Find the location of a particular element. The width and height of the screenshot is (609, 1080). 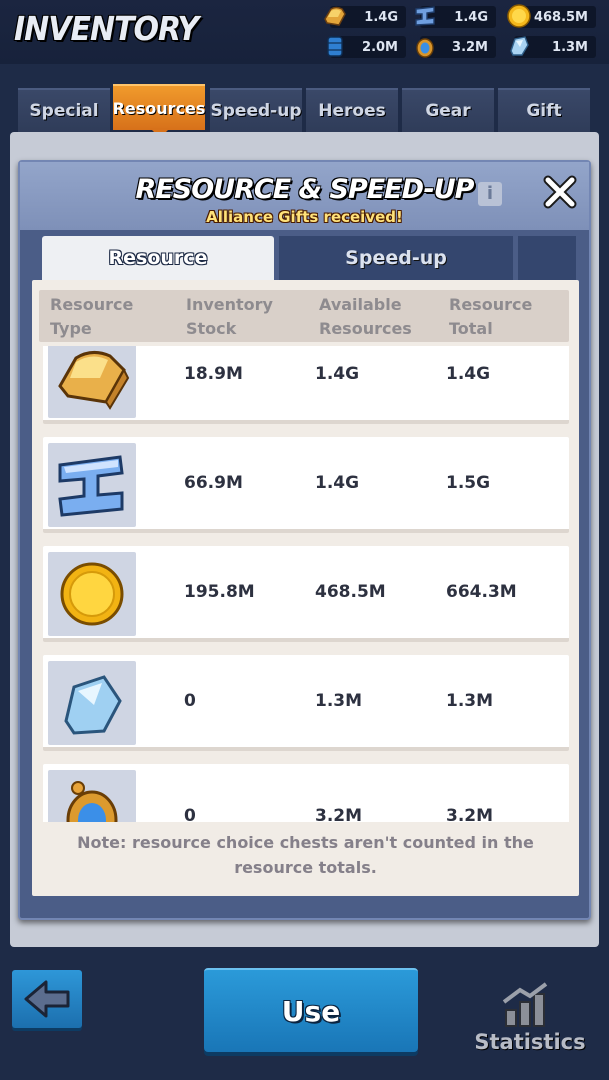

resource-value: 2.0M is located at coordinates (380, 47).